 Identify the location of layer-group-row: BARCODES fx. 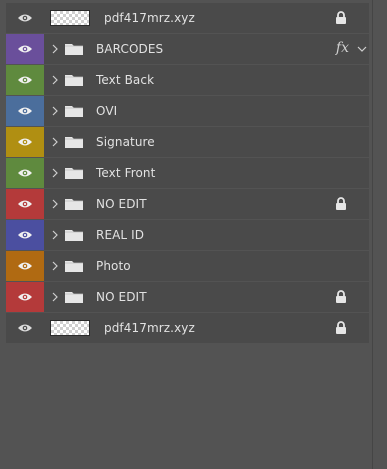
(187, 49).